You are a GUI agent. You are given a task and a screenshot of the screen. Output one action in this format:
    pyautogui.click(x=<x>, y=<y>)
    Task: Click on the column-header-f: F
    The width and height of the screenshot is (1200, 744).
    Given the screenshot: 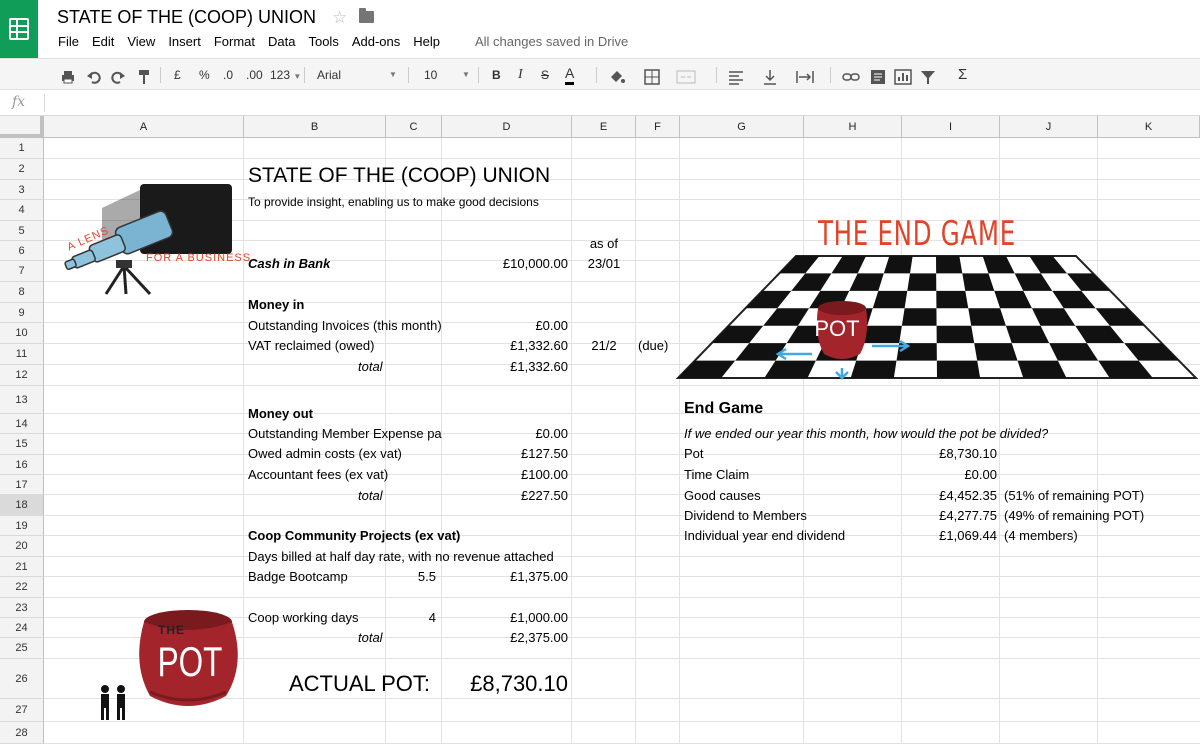 What is the action you would take?
    pyautogui.click(x=658, y=127)
    